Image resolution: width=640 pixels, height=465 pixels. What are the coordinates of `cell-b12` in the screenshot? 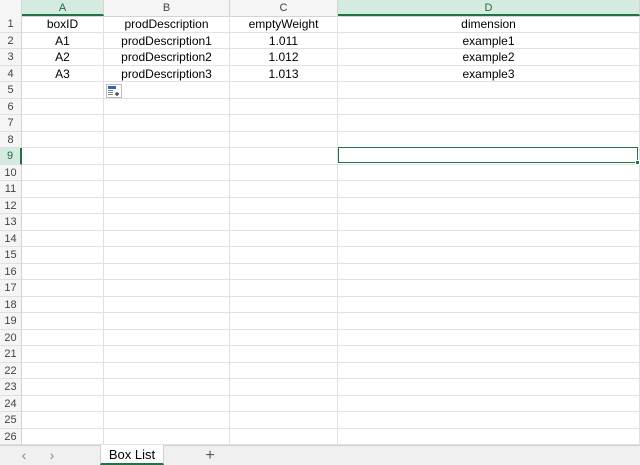 It's located at (167, 205).